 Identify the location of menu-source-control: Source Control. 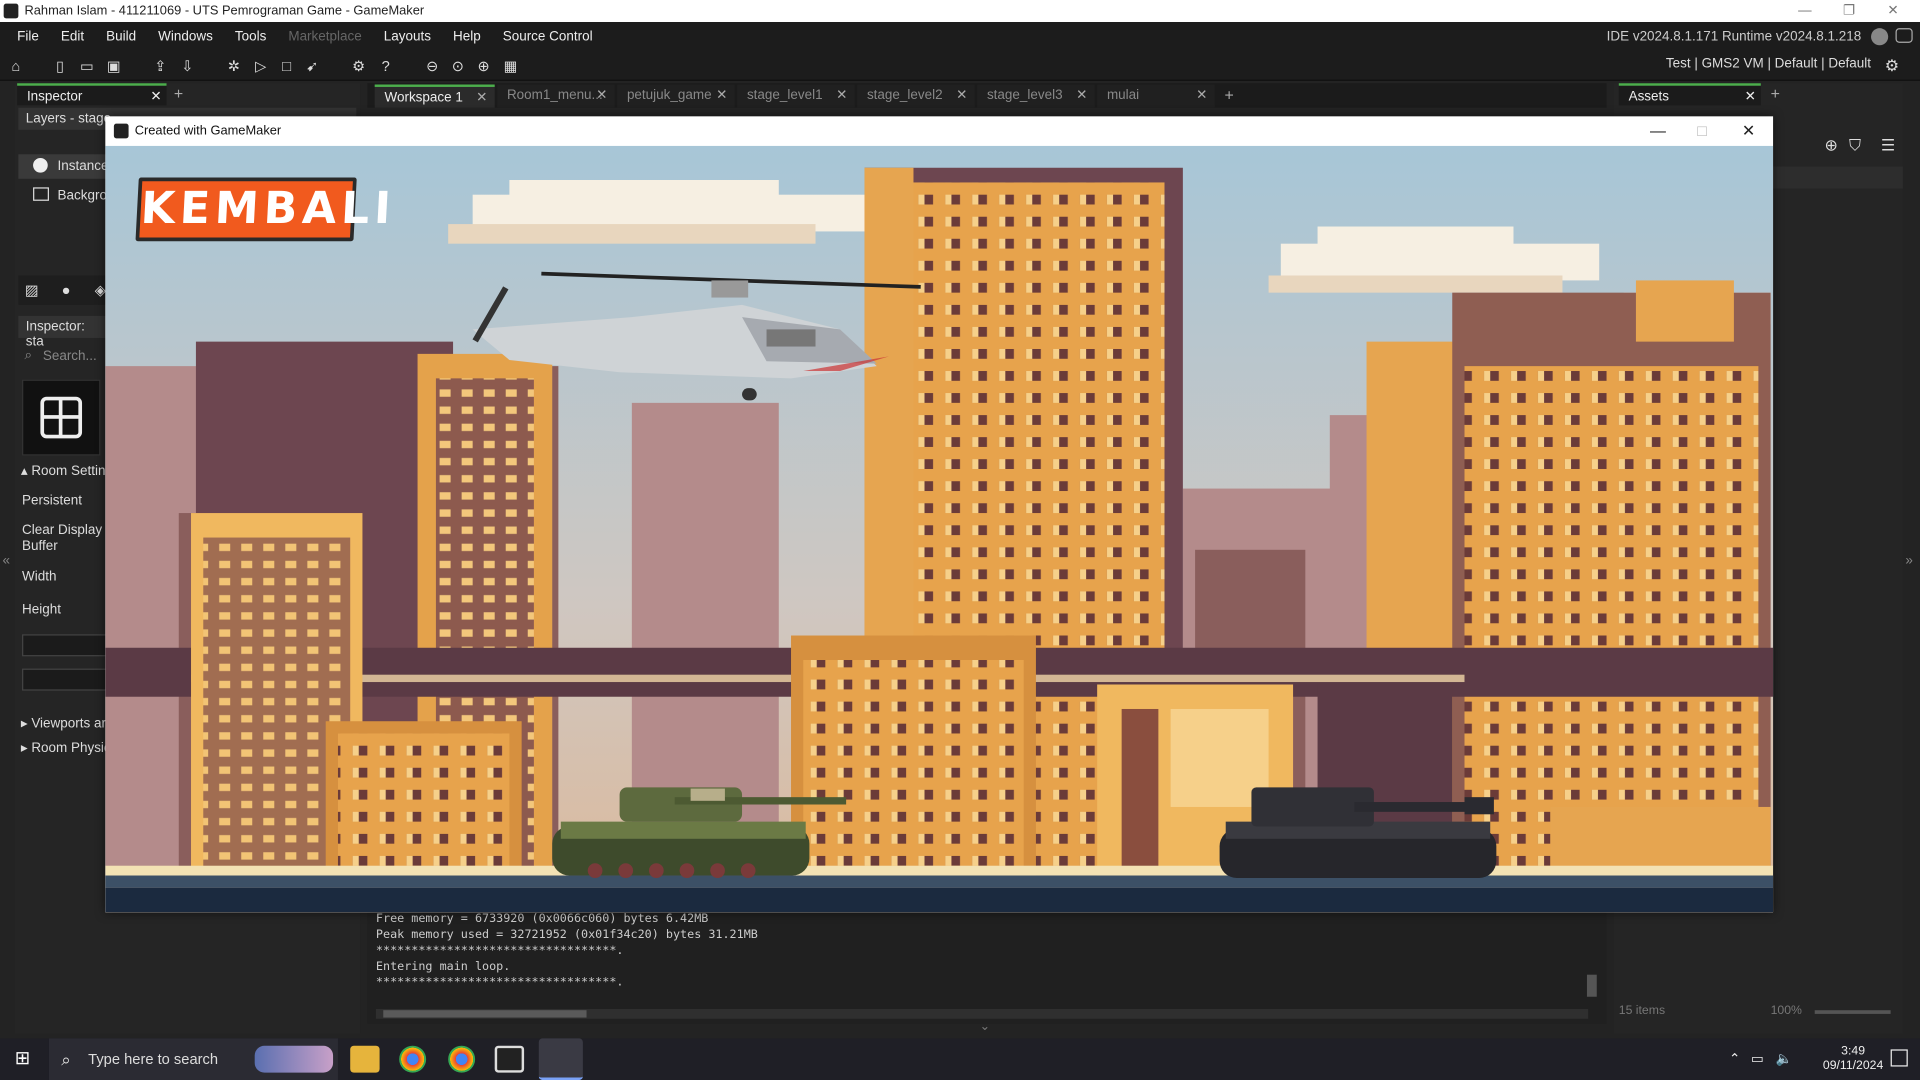
(548, 36).